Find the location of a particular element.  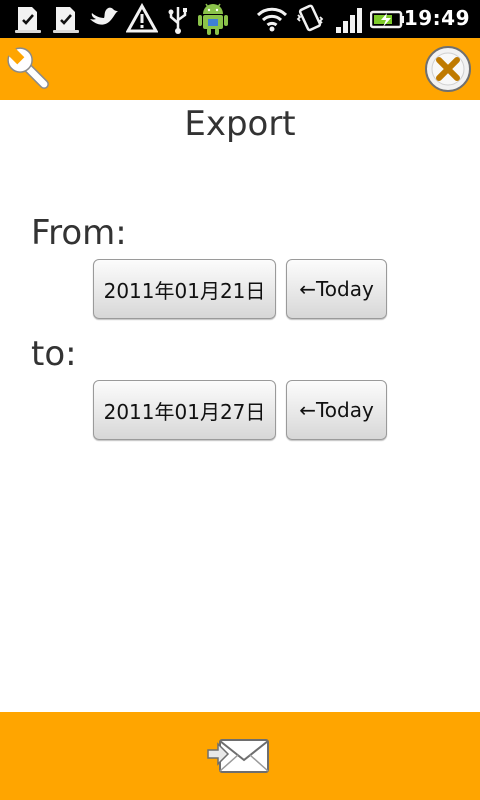

from-date-button: 2011年01月21日 is located at coordinates (184, 289).